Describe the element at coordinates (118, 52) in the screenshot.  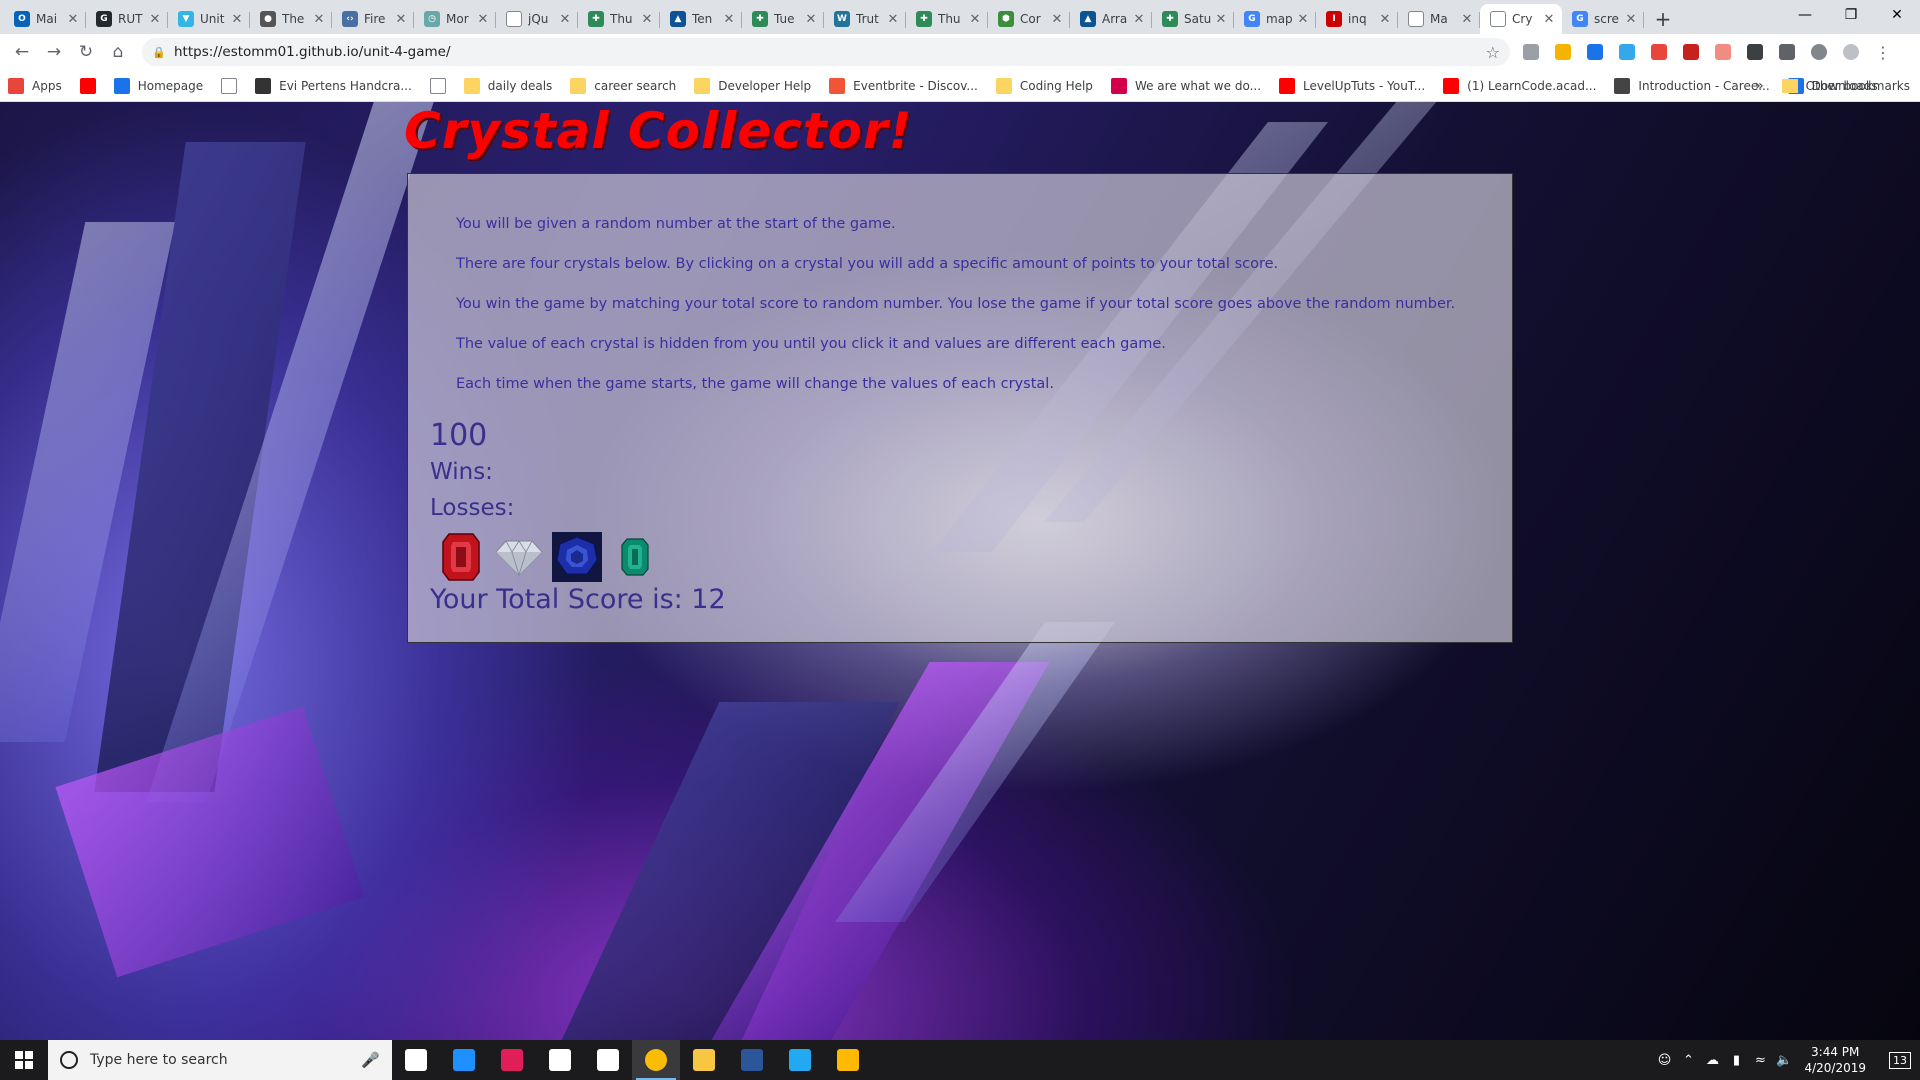
I see `home-button: ⌂` at that location.